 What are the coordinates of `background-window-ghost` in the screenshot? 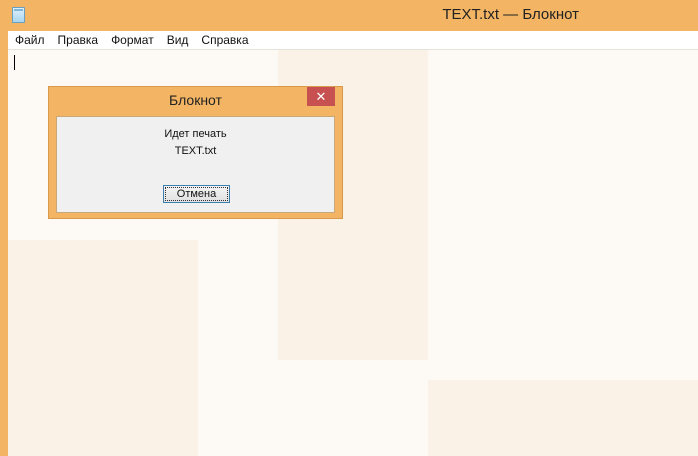 It's located at (103, 348).